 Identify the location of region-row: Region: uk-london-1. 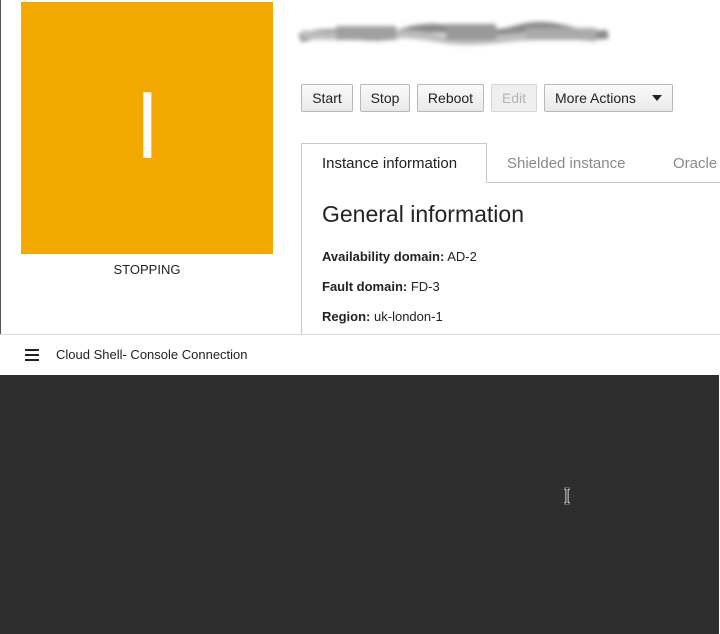
(382, 316).